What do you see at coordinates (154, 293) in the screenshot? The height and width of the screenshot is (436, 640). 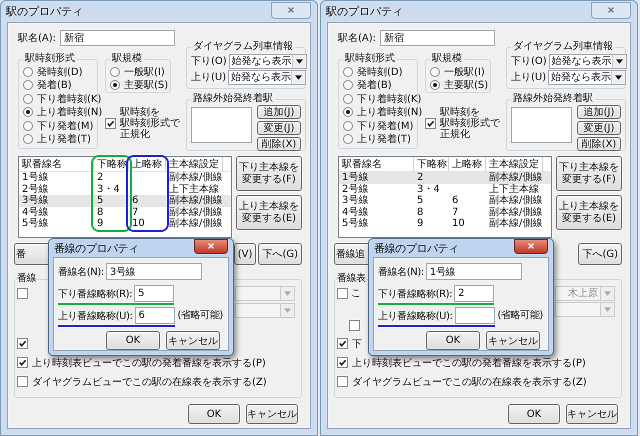 I see `input-field: 5` at bounding box center [154, 293].